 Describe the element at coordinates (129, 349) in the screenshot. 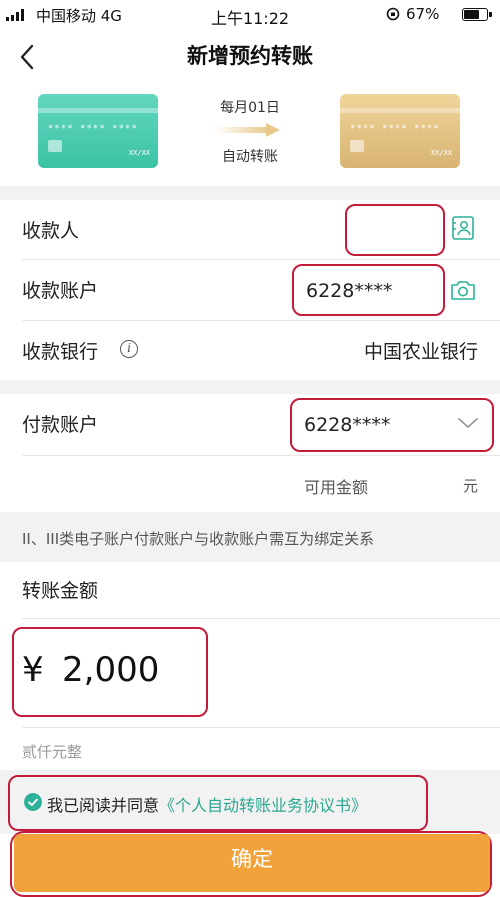

I see `info-icon: i` at that location.